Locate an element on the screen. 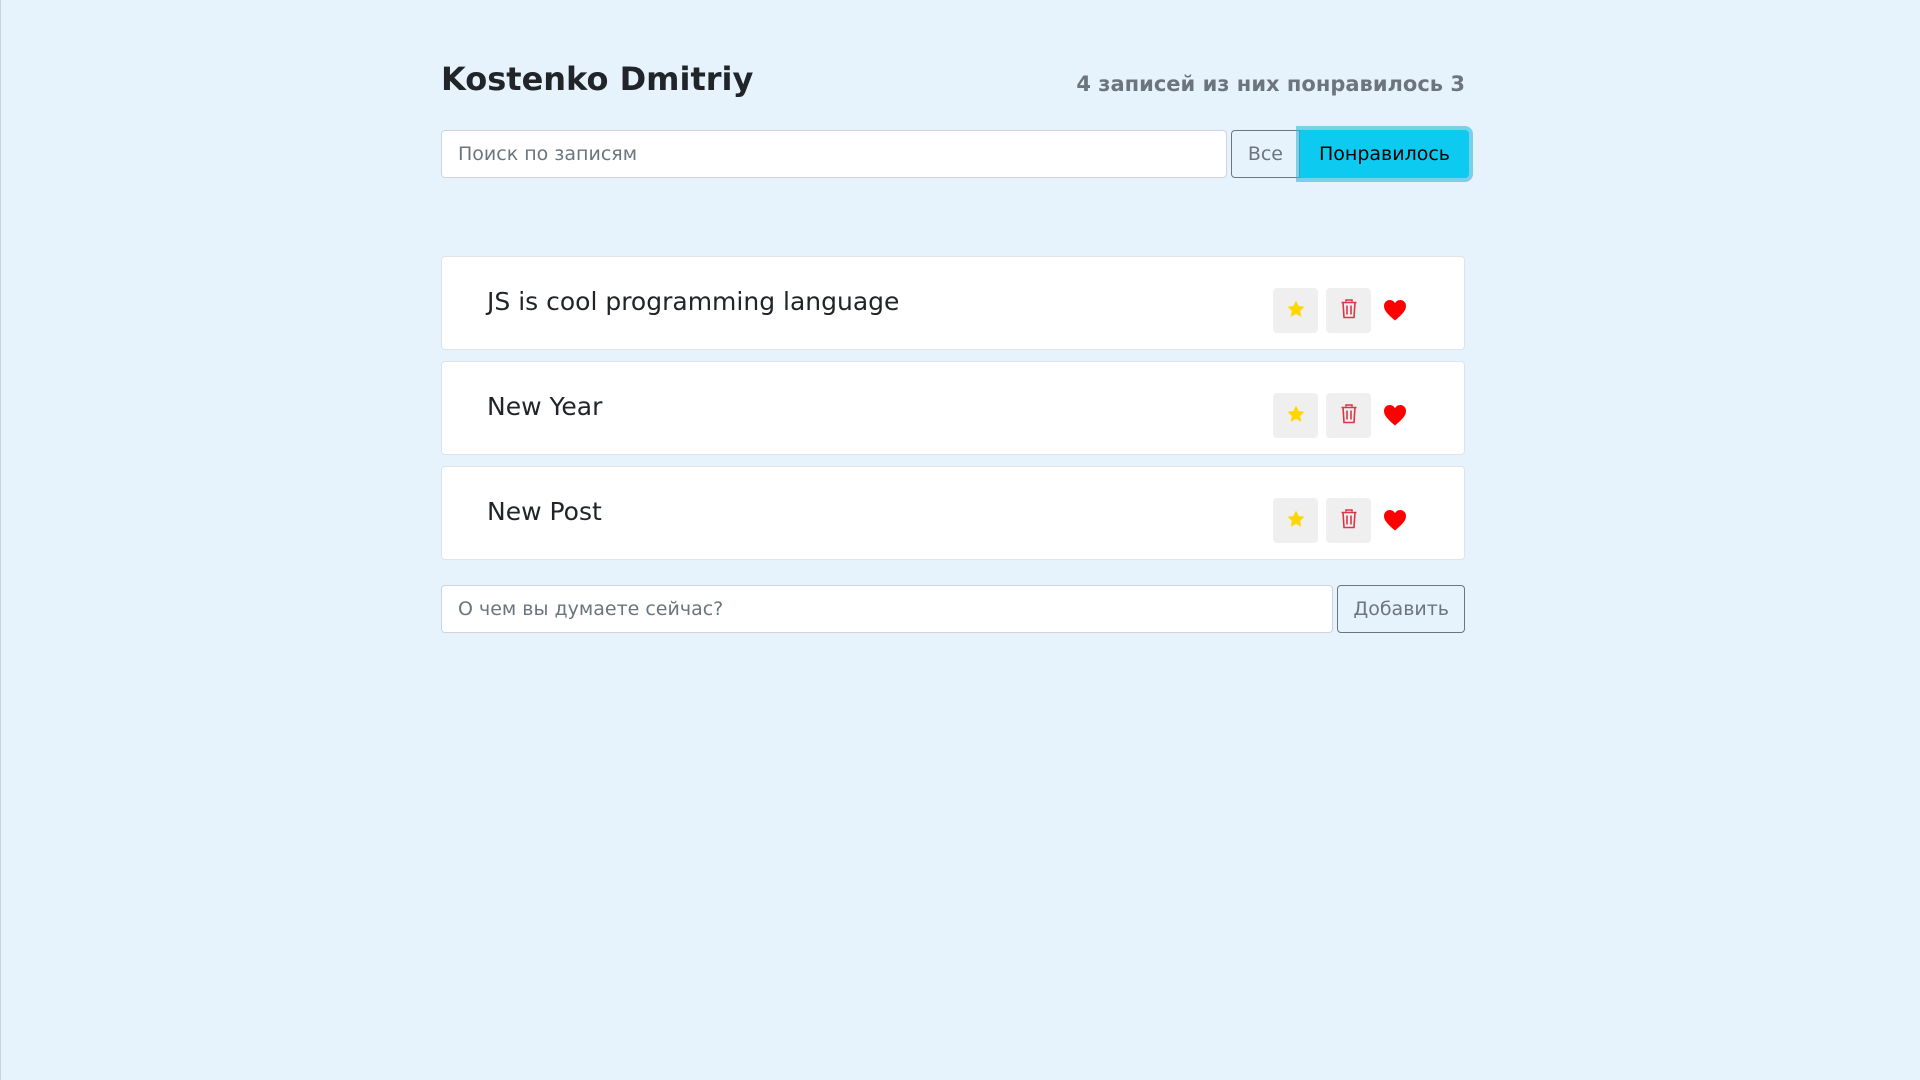 The width and height of the screenshot is (1920, 1080). search-input is located at coordinates (834, 154).